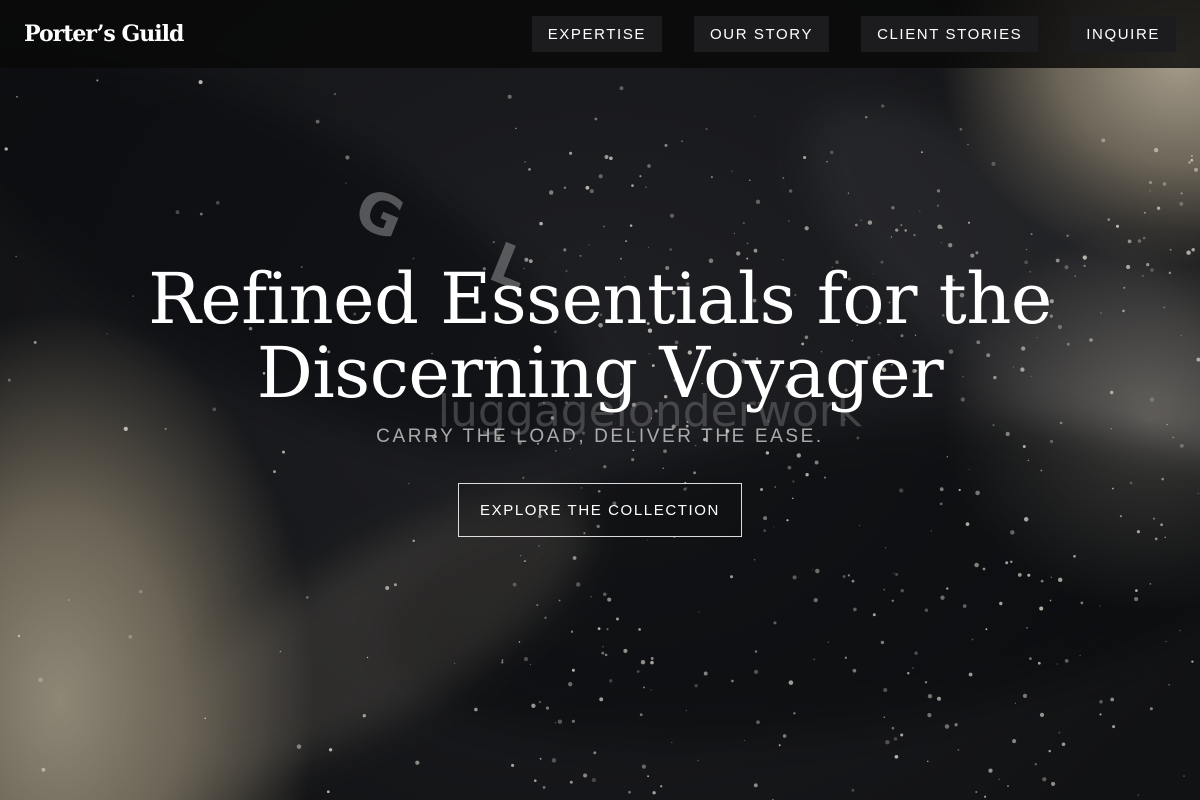 The height and width of the screenshot is (800, 1200). I want to click on nav-item-client-stories: CLIENT STORIES, so click(950, 34).